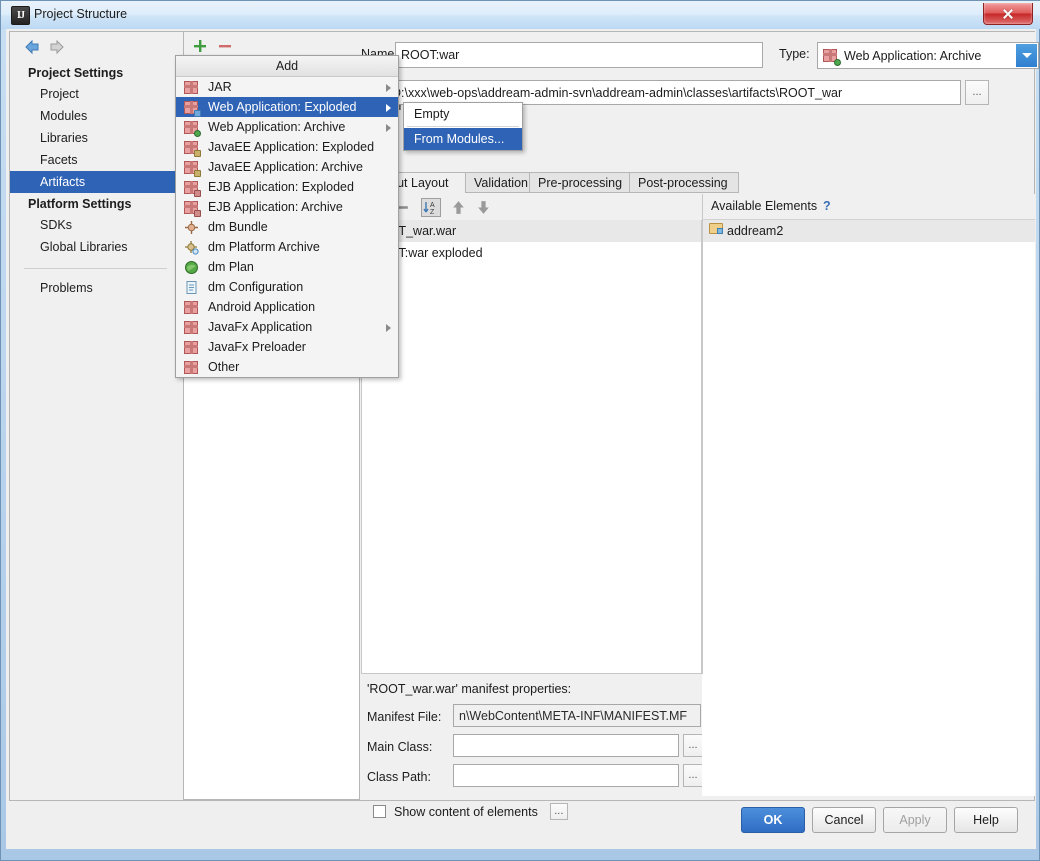 The height and width of the screenshot is (861, 1040). I want to click on menu-item-ejb-application-archive: EJB Application: Archive, so click(287, 207).